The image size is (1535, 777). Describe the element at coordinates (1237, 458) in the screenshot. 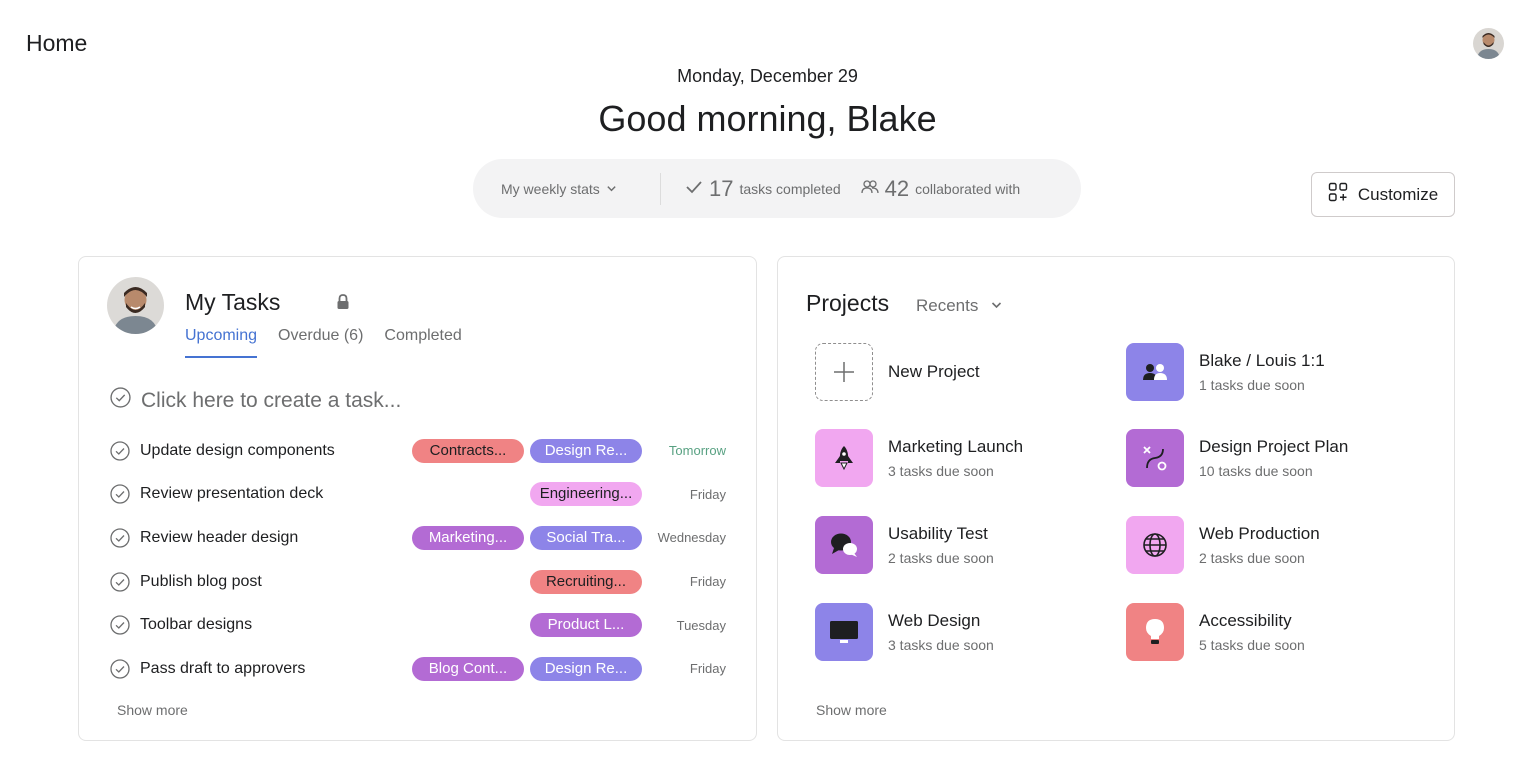

I see `project-item: Design Project Plan 10 tasks due soon` at that location.